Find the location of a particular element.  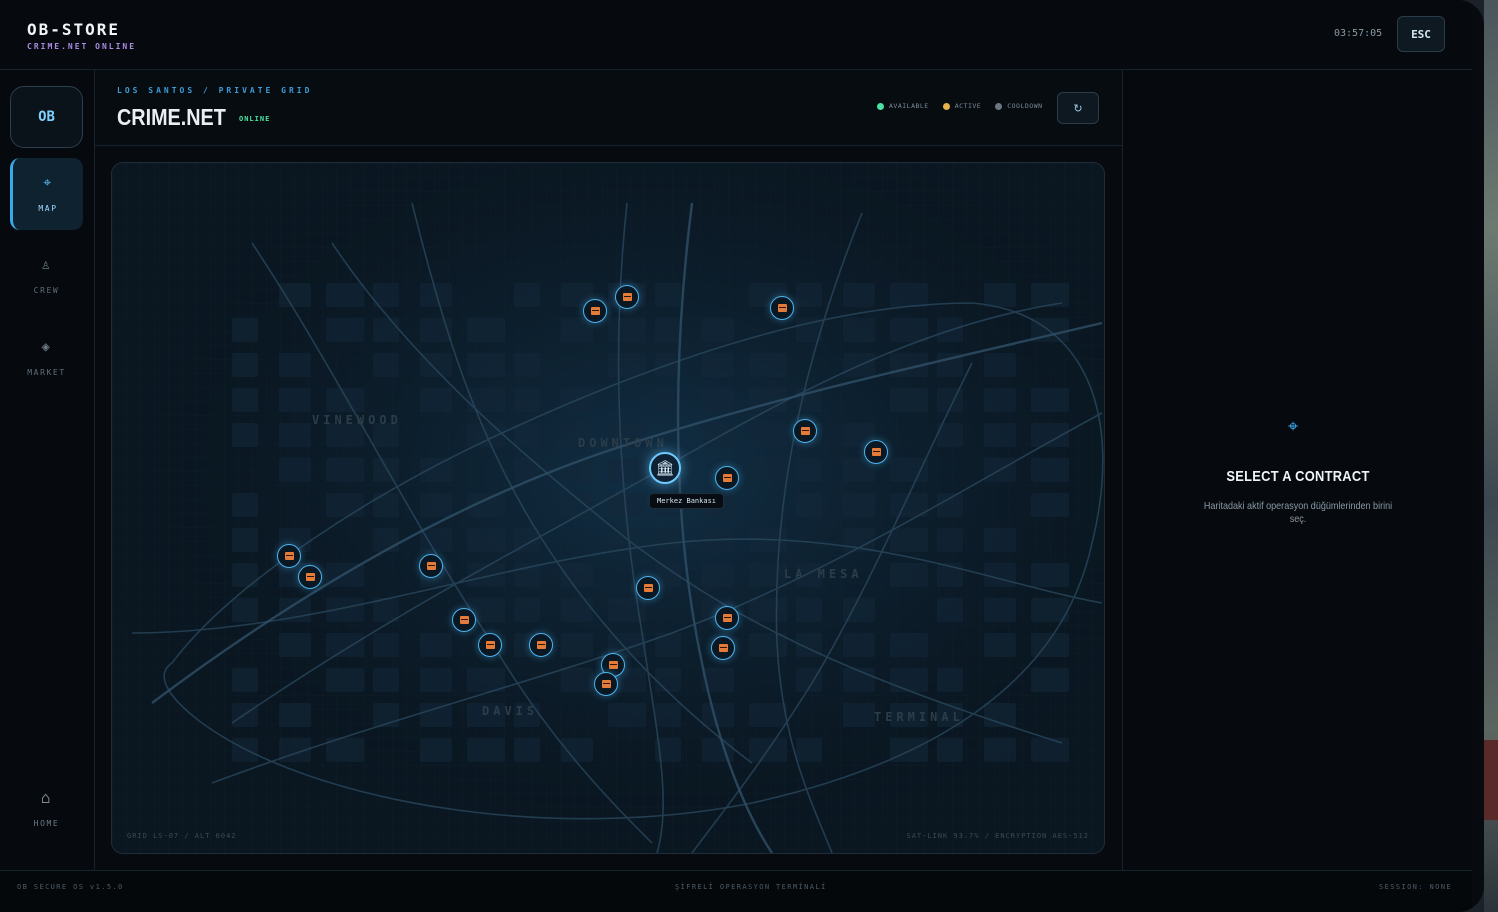

district-label: LA MESA is located at coordinates (823, 574).